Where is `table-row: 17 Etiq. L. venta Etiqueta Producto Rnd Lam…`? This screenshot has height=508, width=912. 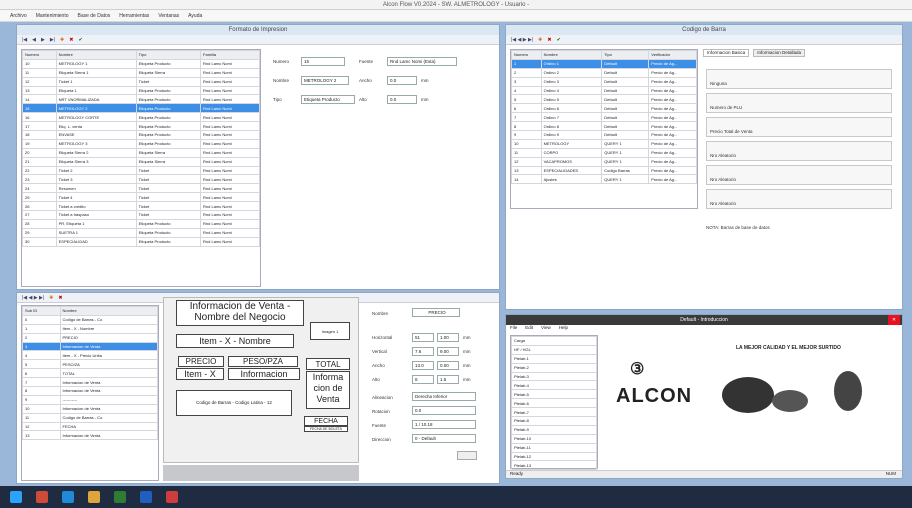 table-row: 17 Etiq. L. venta Etiqueta Producto Rnd Lam… is located at coordinates (141, 126).